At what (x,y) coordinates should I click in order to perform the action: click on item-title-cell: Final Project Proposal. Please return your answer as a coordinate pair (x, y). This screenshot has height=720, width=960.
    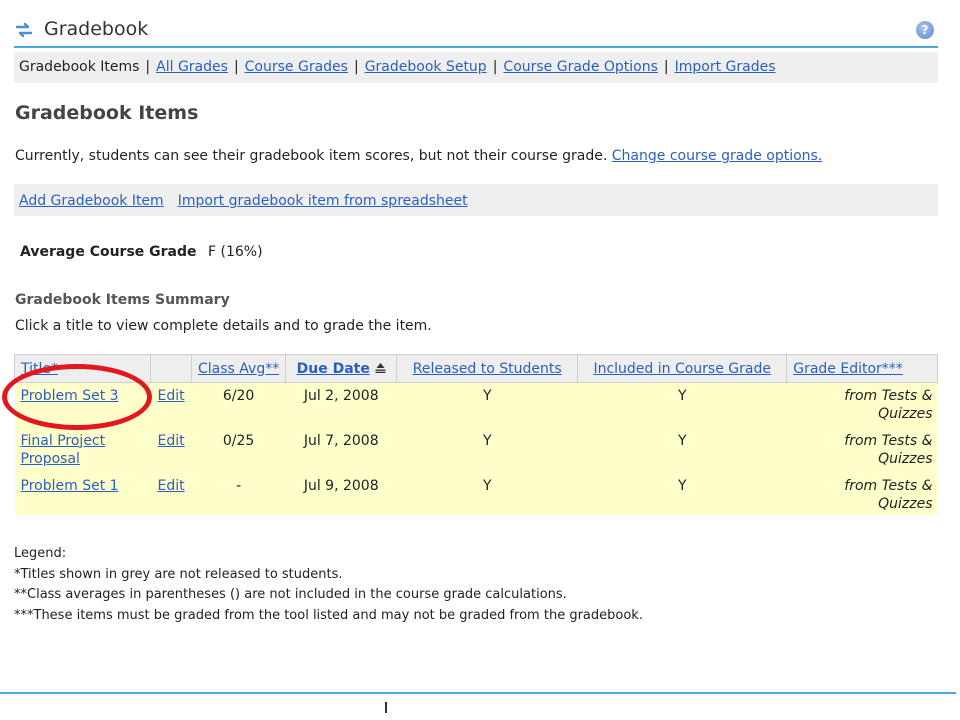
    Looking at the image, I should click on (82, 450).